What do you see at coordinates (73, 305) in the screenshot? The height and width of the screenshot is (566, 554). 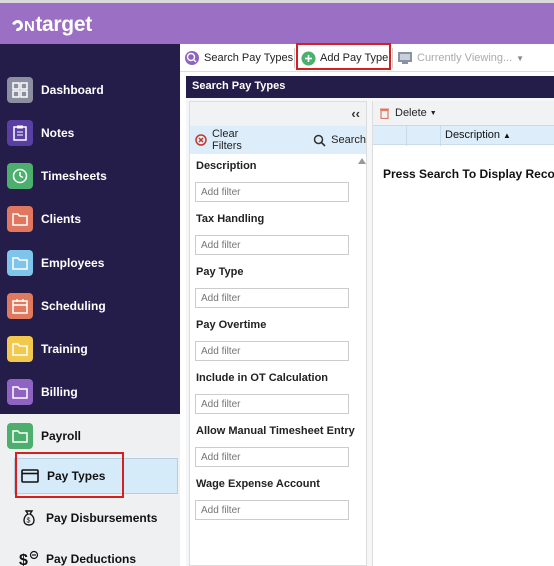 I see `sidebar-item-label: Scheduling` at bounding box center [73, 305].